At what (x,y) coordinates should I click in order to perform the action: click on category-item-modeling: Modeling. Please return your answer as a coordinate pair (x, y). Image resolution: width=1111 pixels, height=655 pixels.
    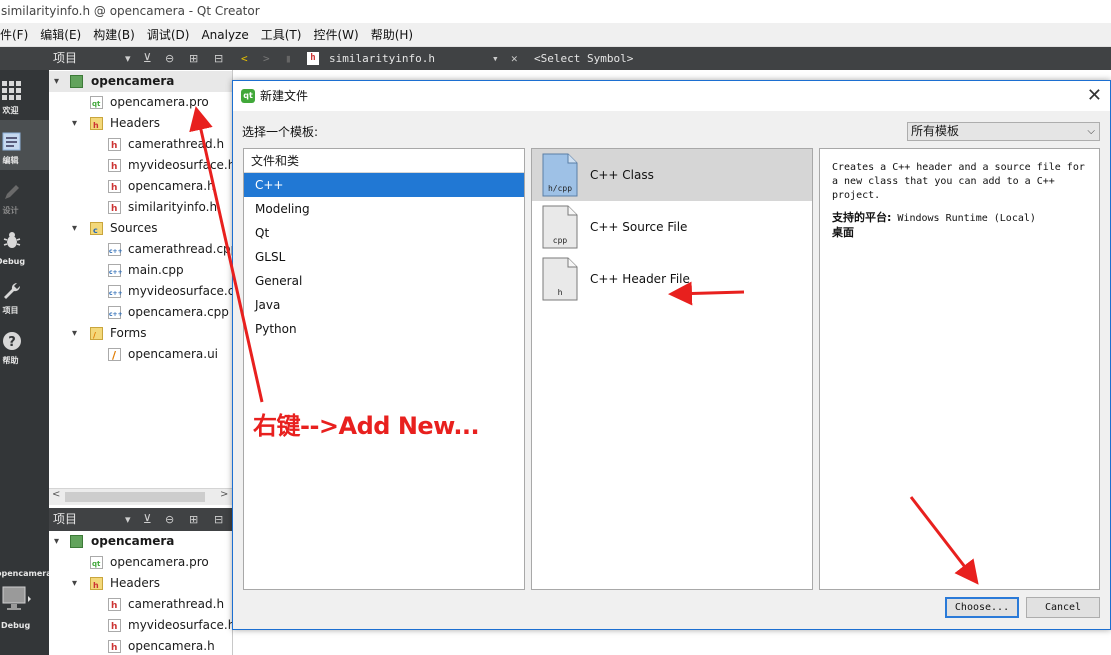
    Looking at the image, I should click on (384, 209).